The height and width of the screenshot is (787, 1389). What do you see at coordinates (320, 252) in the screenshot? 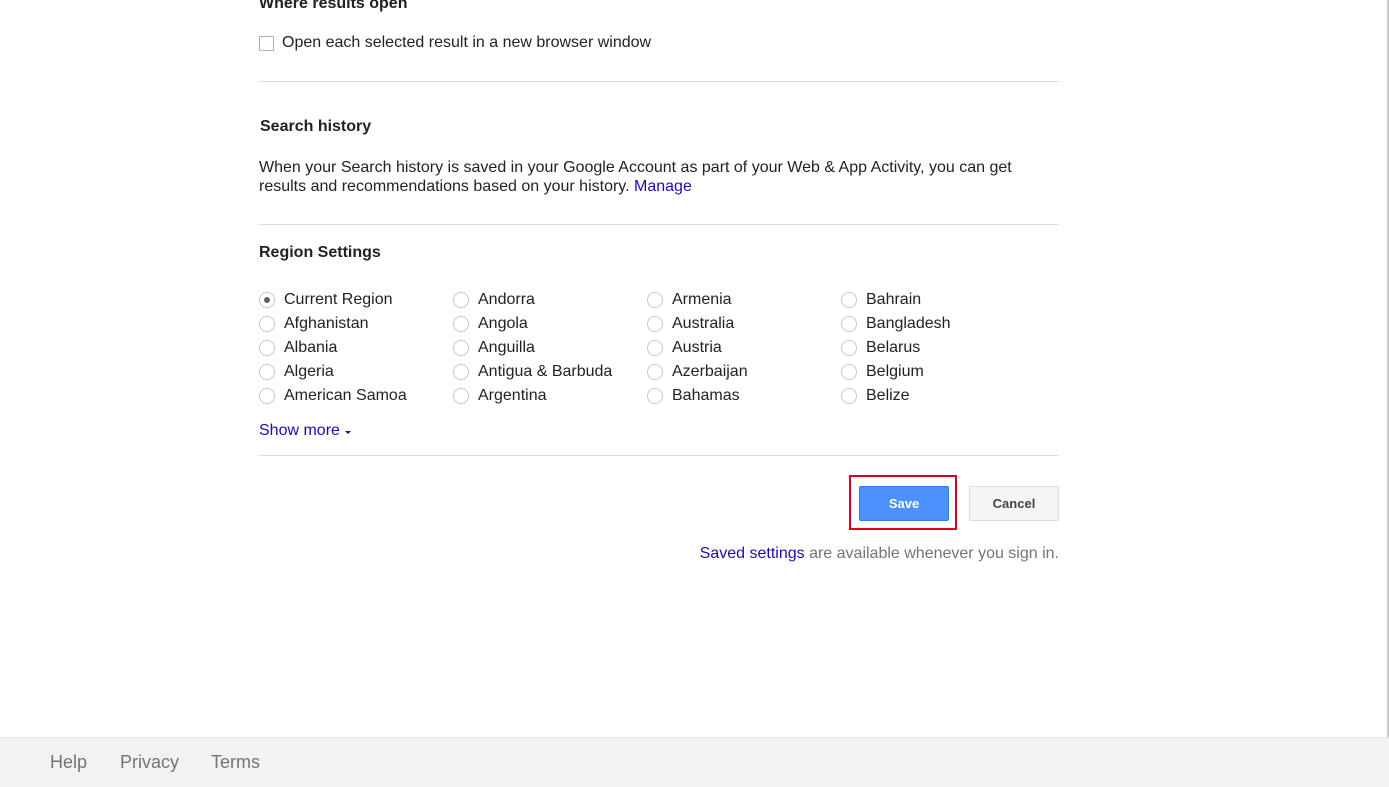
I see `region-settings-title: Region Settings` at bounding box center [320, 252].